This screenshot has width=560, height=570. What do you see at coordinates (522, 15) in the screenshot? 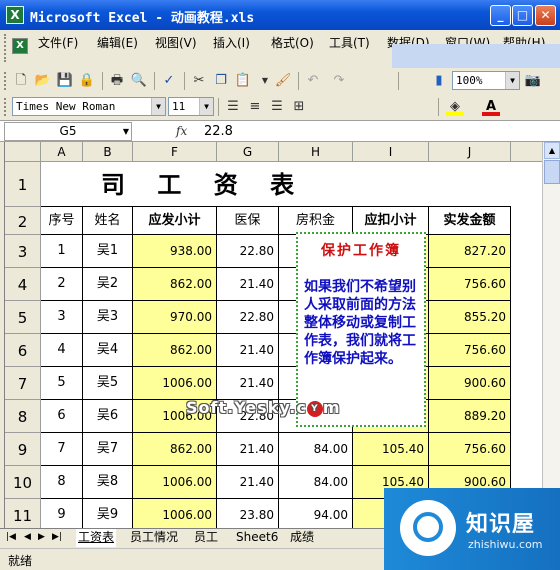
I see `maximize-button: □` at bounding box center [522, 15].